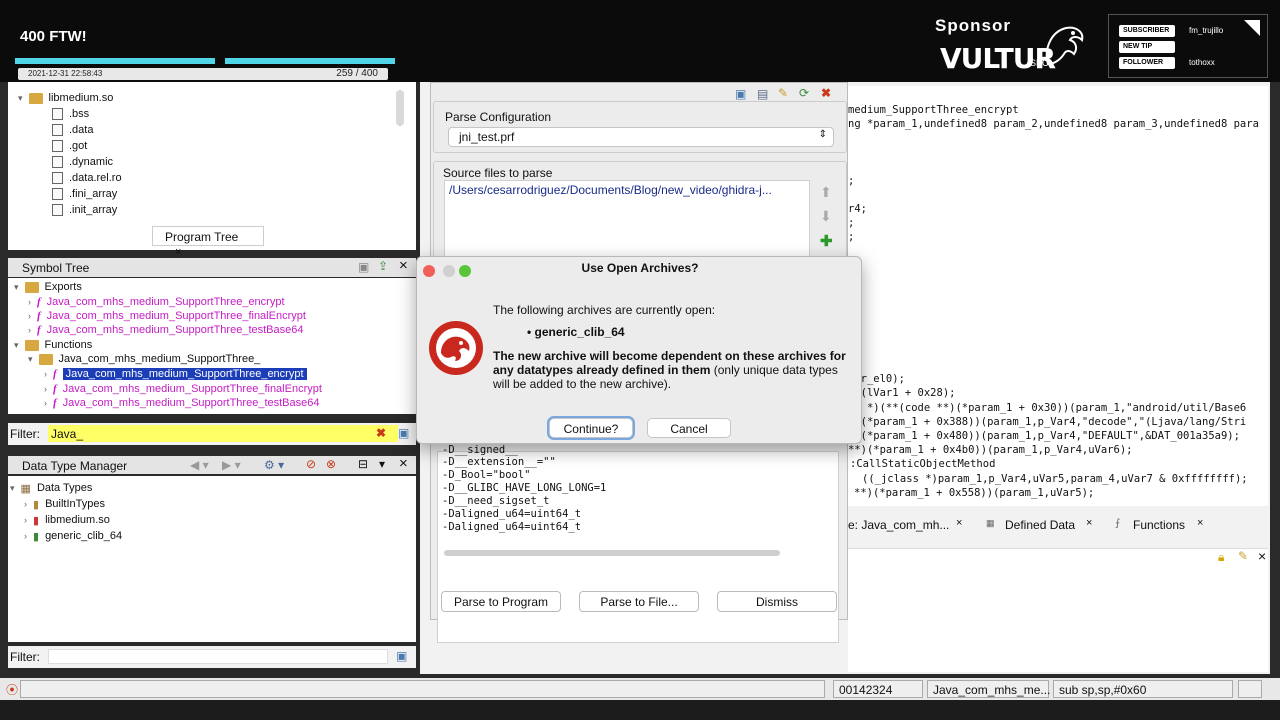 This screenshot has width=1280, height=720. What do you see at coordinates (804, 93) in the screenshot?
I see `refresh-icon: ⟳` at bounding box center [804, 93].